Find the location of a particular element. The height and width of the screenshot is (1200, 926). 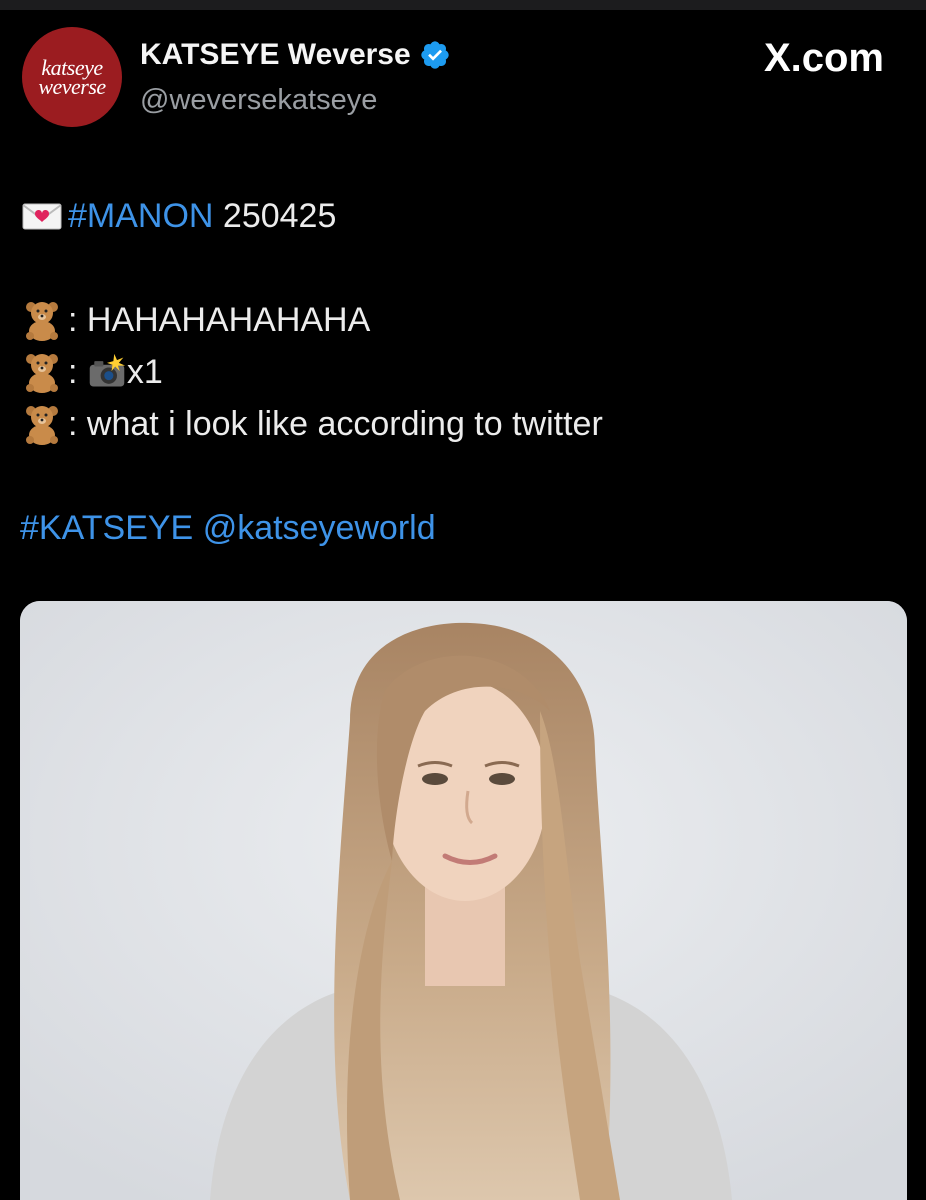

tweet-line-1: : HAHAHAHAHAHA is located at coordinates (311, 320).